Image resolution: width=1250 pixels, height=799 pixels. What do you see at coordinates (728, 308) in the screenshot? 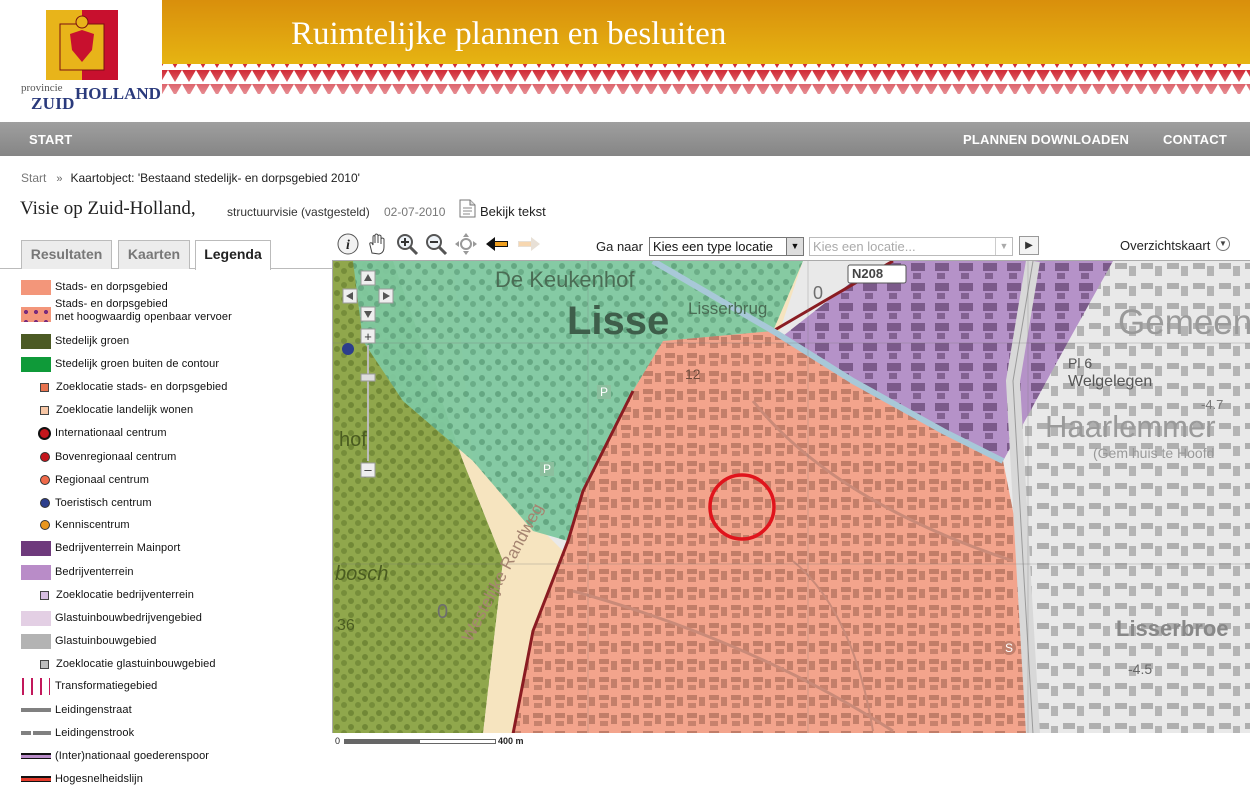
I see `map-label-lisserbrug: Lisserbrug` at bounding box center [728, 308].